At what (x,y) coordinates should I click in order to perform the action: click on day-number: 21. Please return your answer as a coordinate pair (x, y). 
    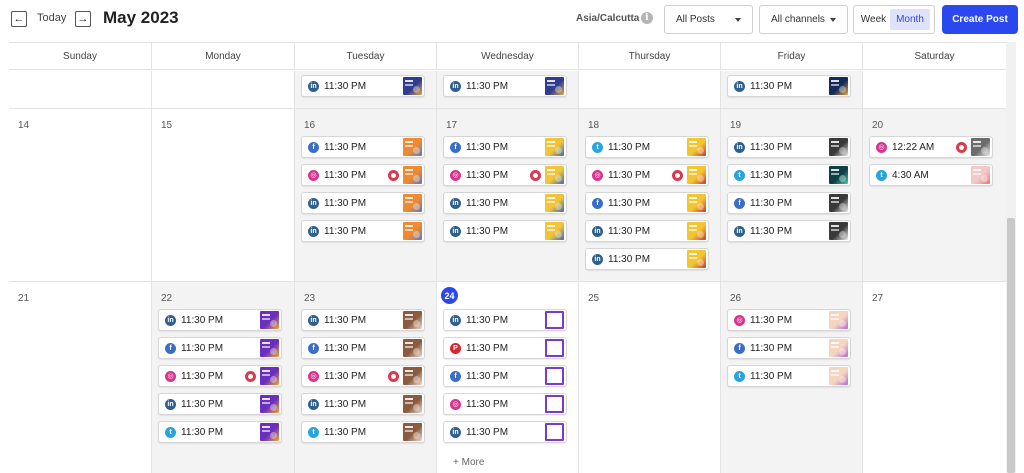
    Looking at the image, I should click on (24, 298).